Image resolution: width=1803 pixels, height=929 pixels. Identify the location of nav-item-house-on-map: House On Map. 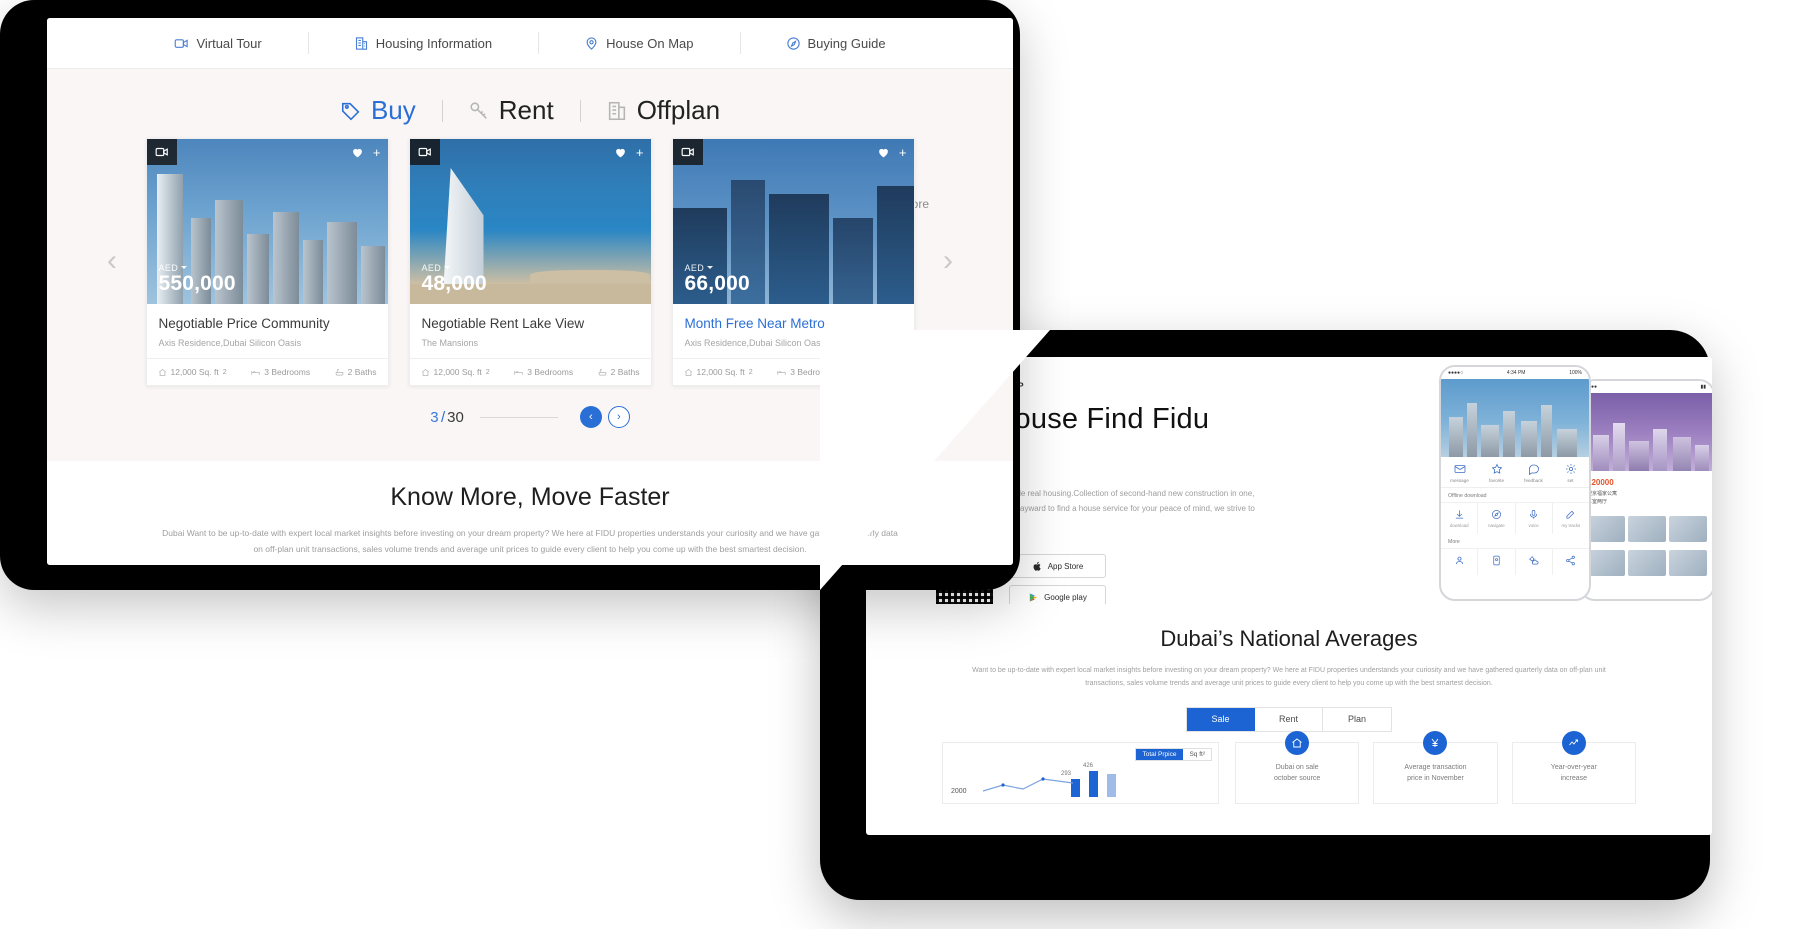
(638, 43).